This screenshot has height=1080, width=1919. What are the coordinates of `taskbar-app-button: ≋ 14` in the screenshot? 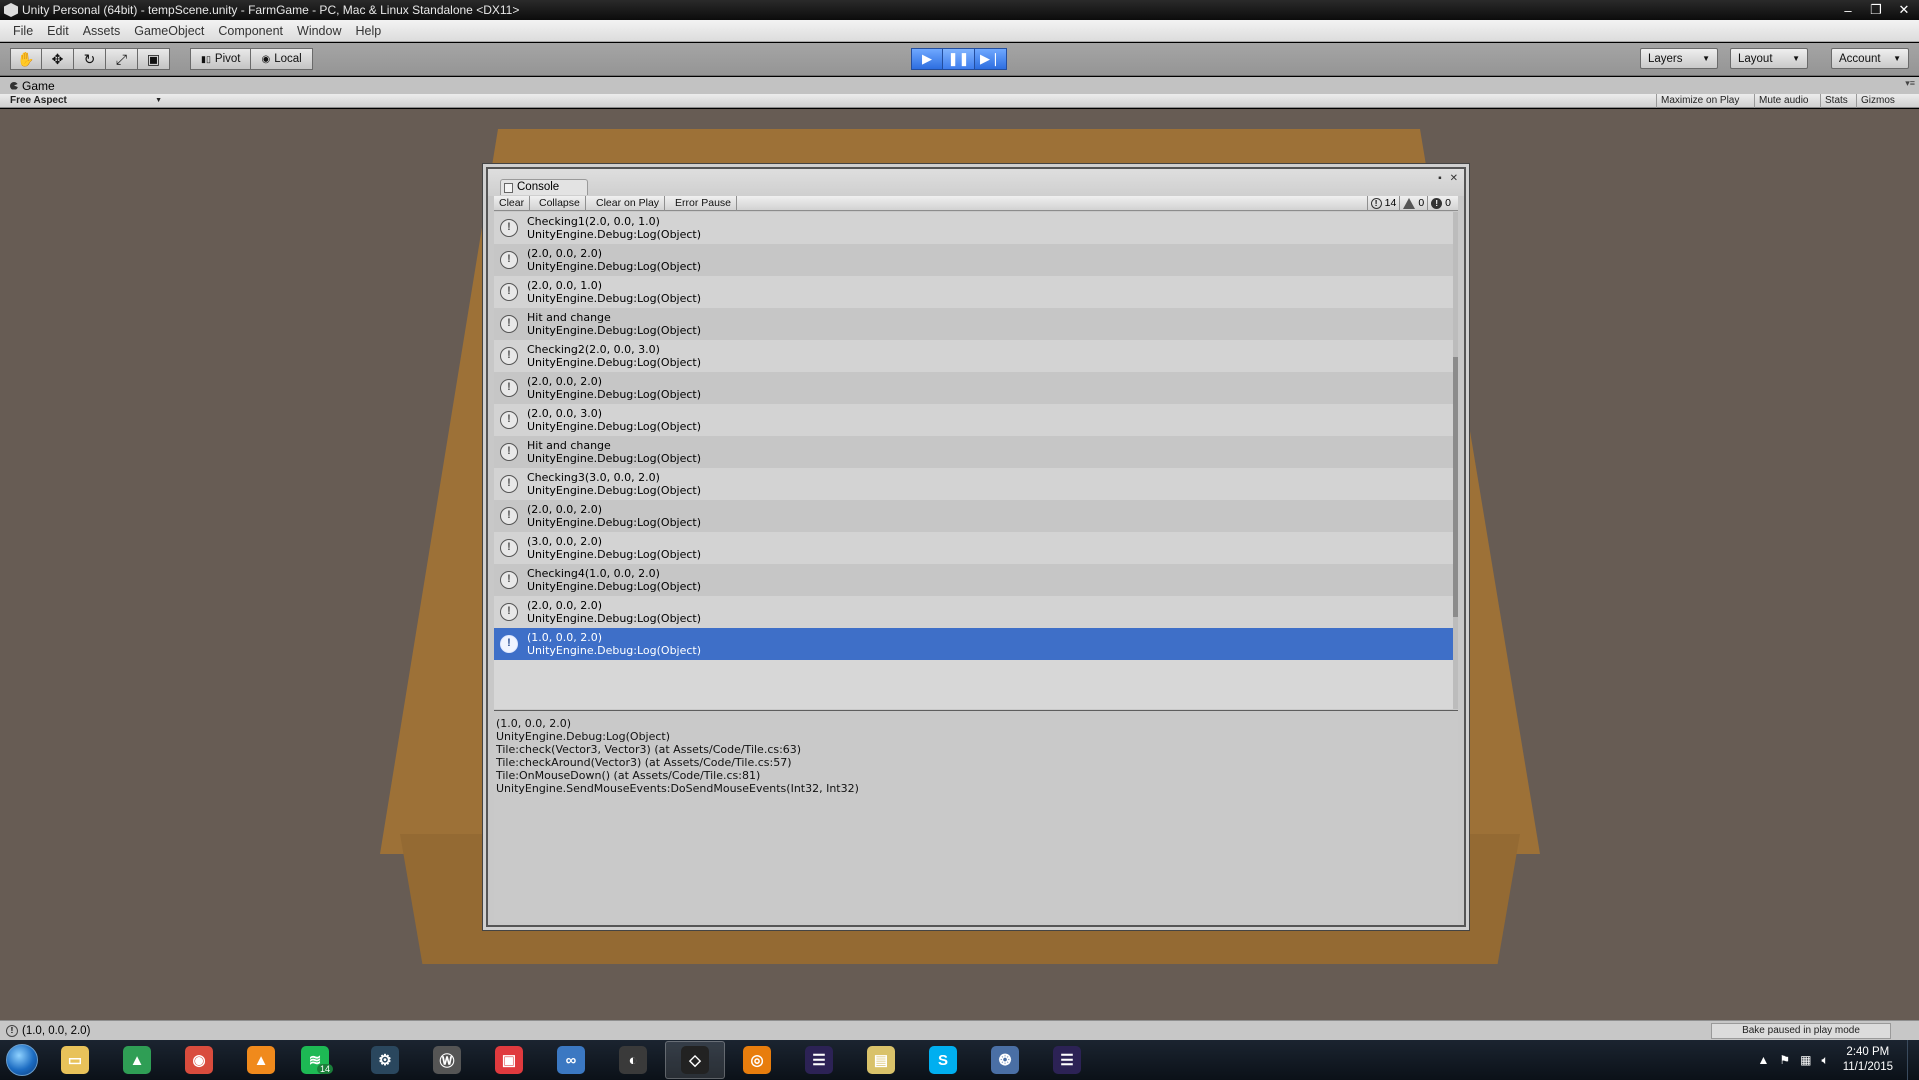 It's located at (323, 1060).